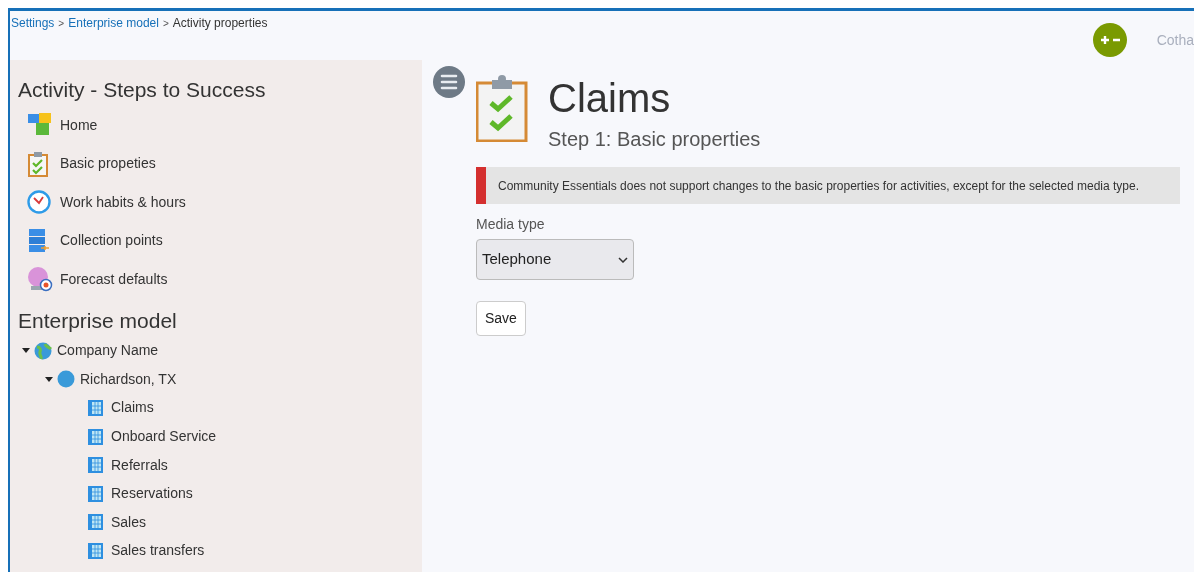 The height and width of the screenshot is (572, 1194). What do you see at coordinates (129, 522) in the screenshot?
I see `tree-item: Sales` at bounding box center [129, 522].